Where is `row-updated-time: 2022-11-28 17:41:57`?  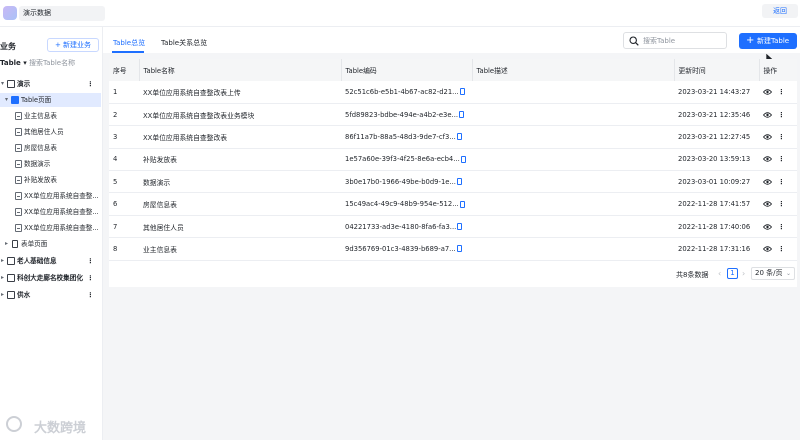 row-updated-time: 2022-11-28 17:41:57 is located at coordinates (716, 204).